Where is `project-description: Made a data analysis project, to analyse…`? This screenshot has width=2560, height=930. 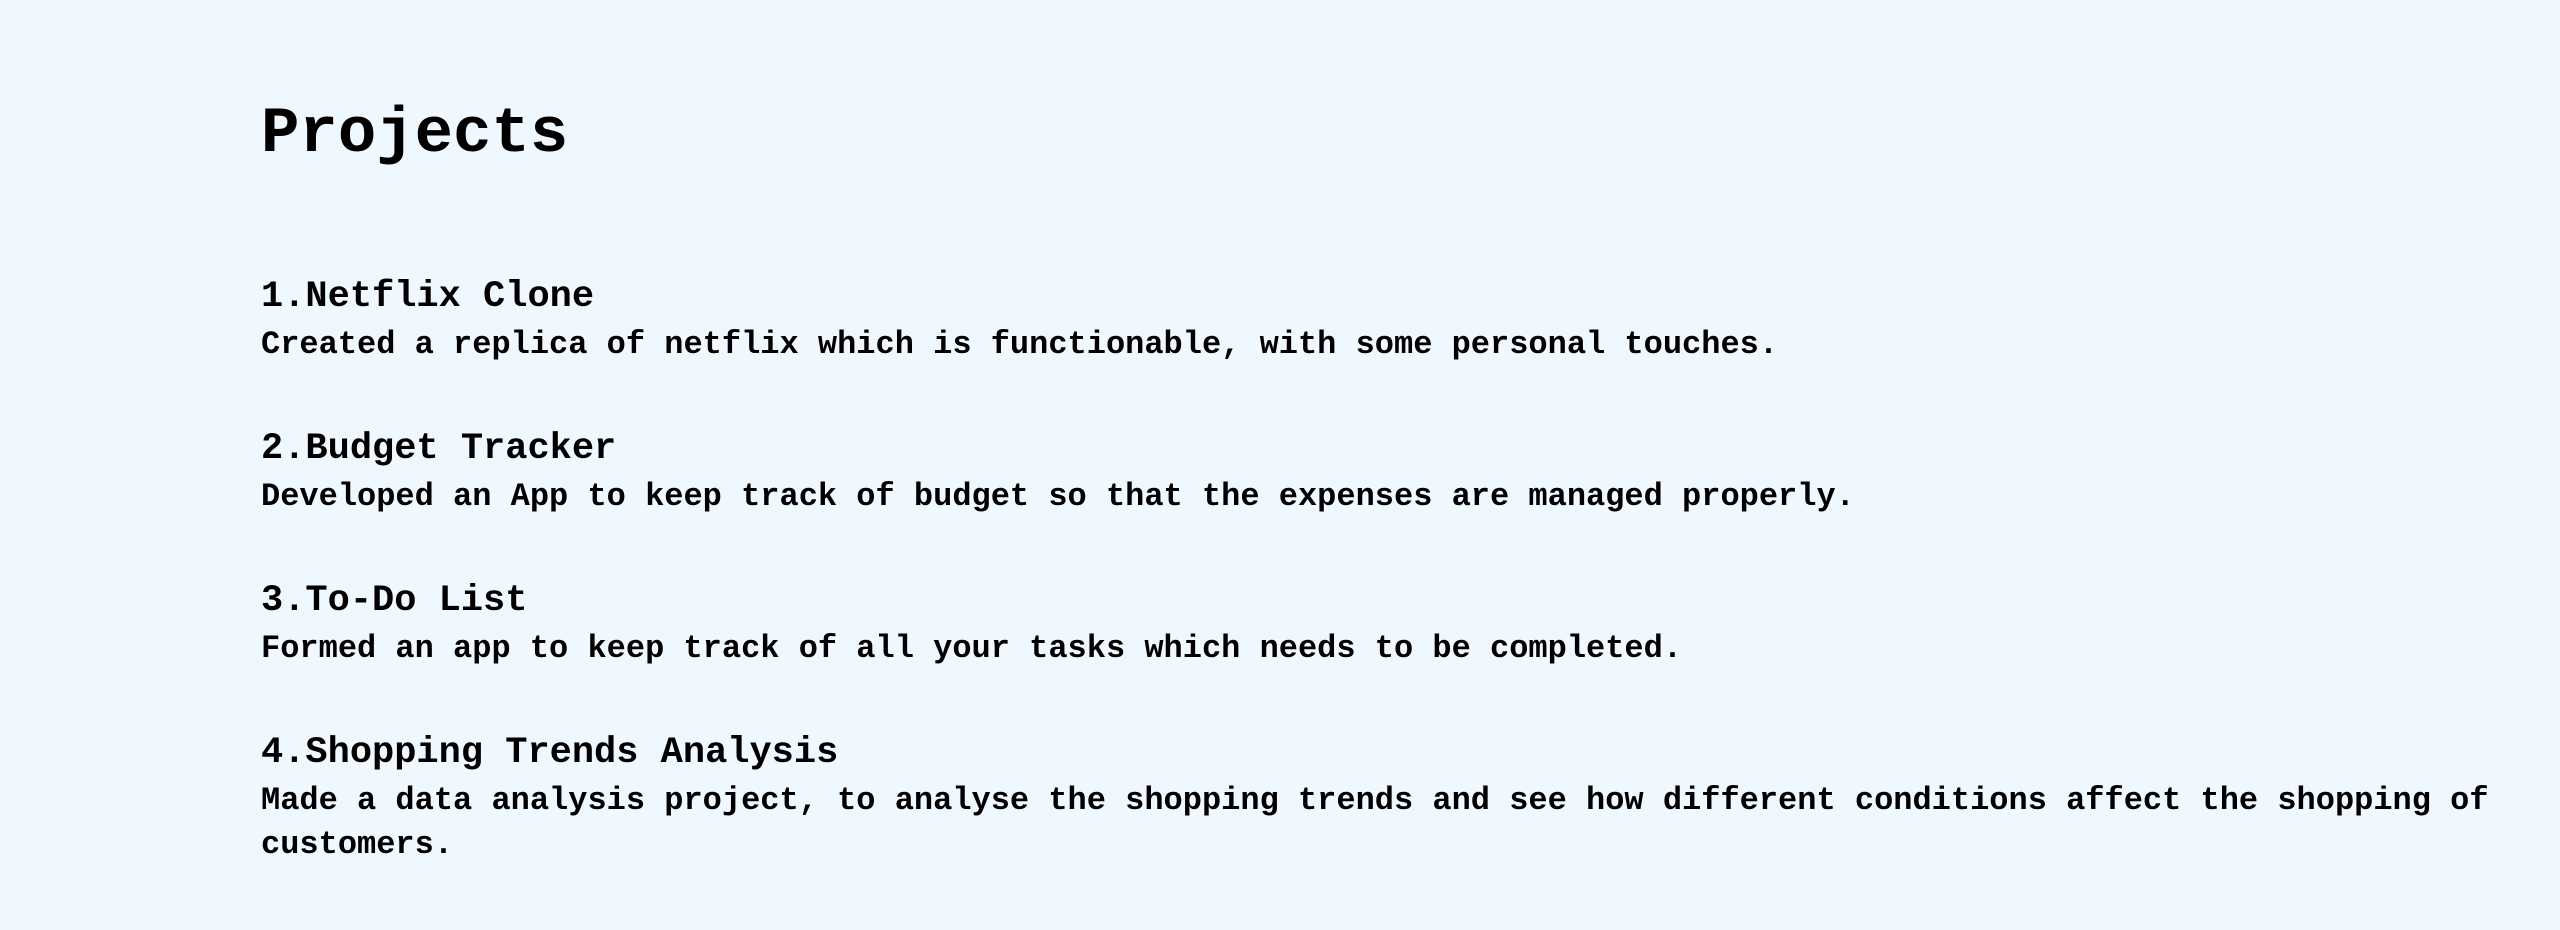
project-description: Made a data analysis project, to analyse… is located at coordinates (1375, 822).